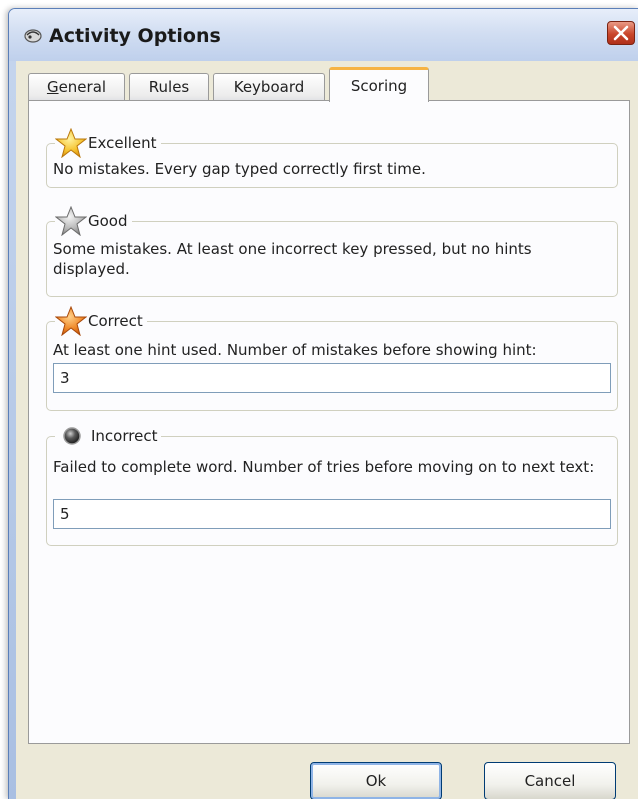 The width and height of the screenshot is (638, 799). What do you see at coordinates (122, 143) in the screenshot?
I see `excellent-title: Excellent` at bounding box center [122, 143].